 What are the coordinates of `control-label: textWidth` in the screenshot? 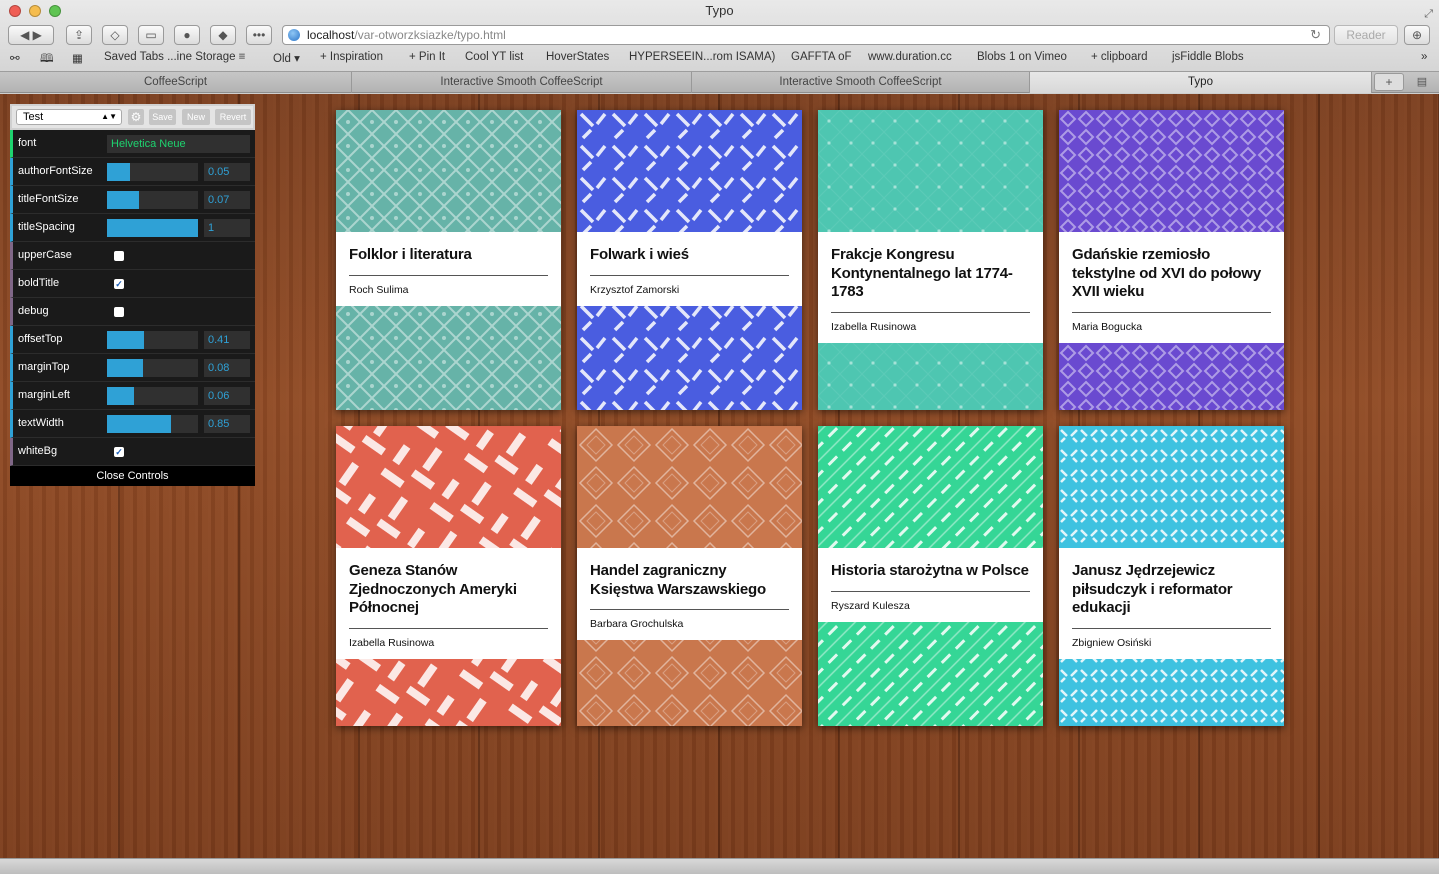 It's located at (41, 423).